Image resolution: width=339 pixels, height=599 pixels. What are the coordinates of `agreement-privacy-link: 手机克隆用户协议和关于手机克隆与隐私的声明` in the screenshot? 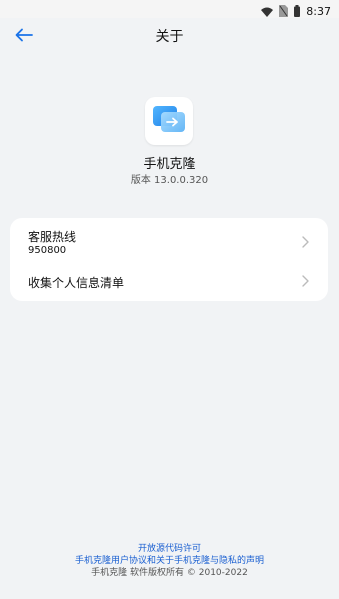 It's located at (169, 561).